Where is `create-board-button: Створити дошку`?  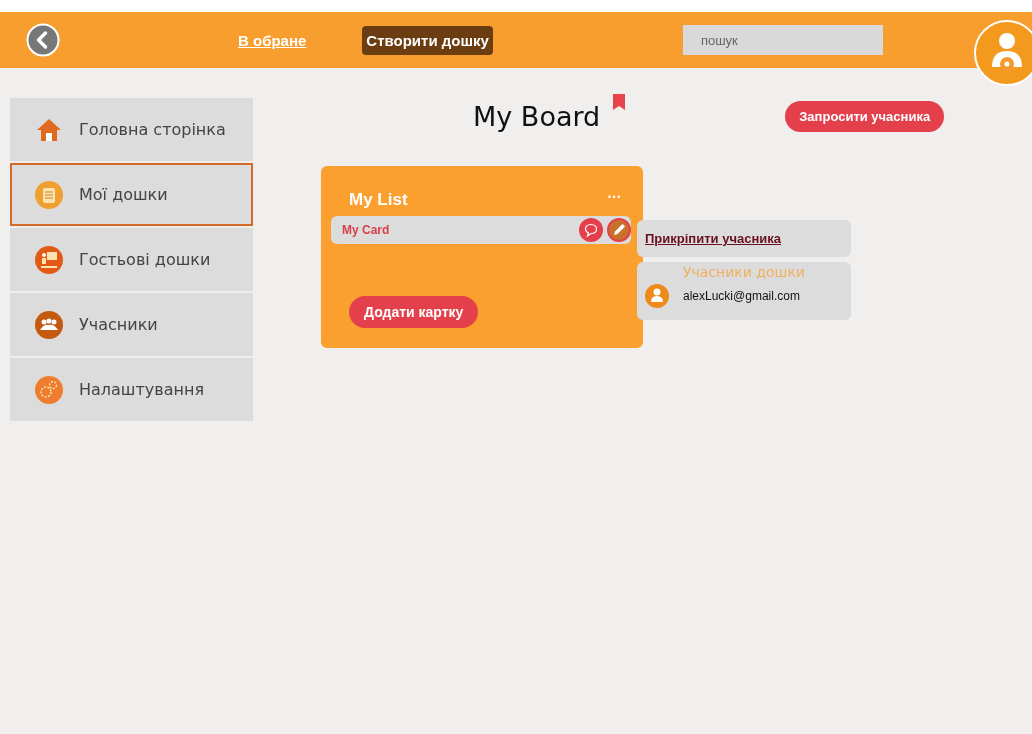 create-board-button: Створити дошку is located at coordinates (427, 40).